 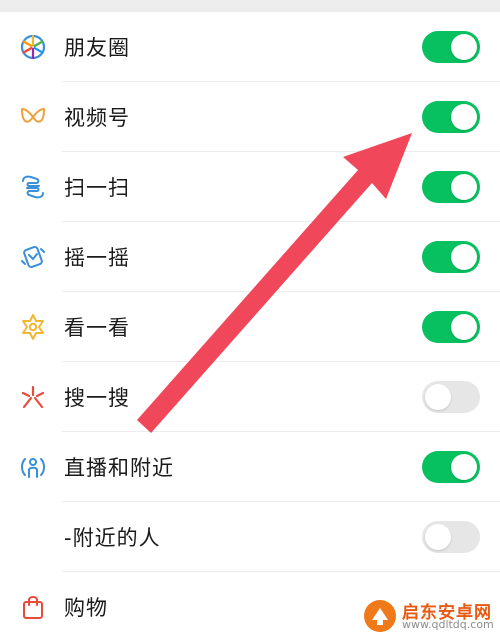 What do you see at coordinates (33, 327) in the screenshot?
I see `top-stories-icon` at bounding box center [33, 327].